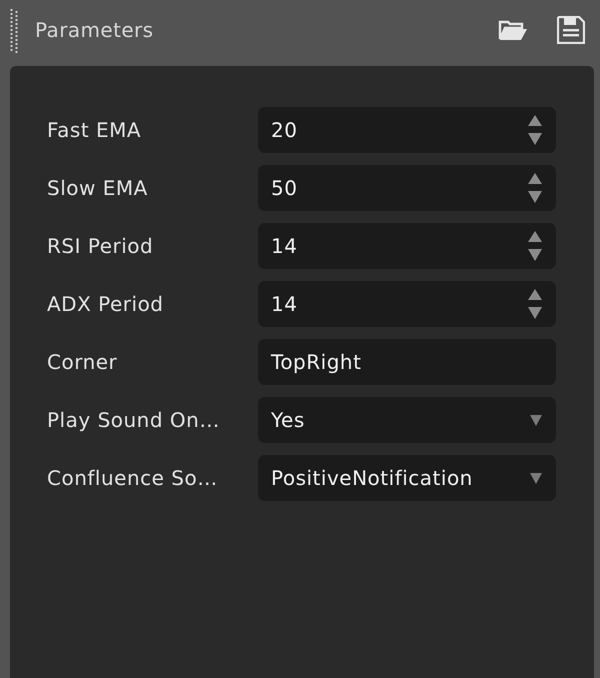 The height and width of the screenshot is (678, 600). I want to click on number-input: 50, so click(407, 188).